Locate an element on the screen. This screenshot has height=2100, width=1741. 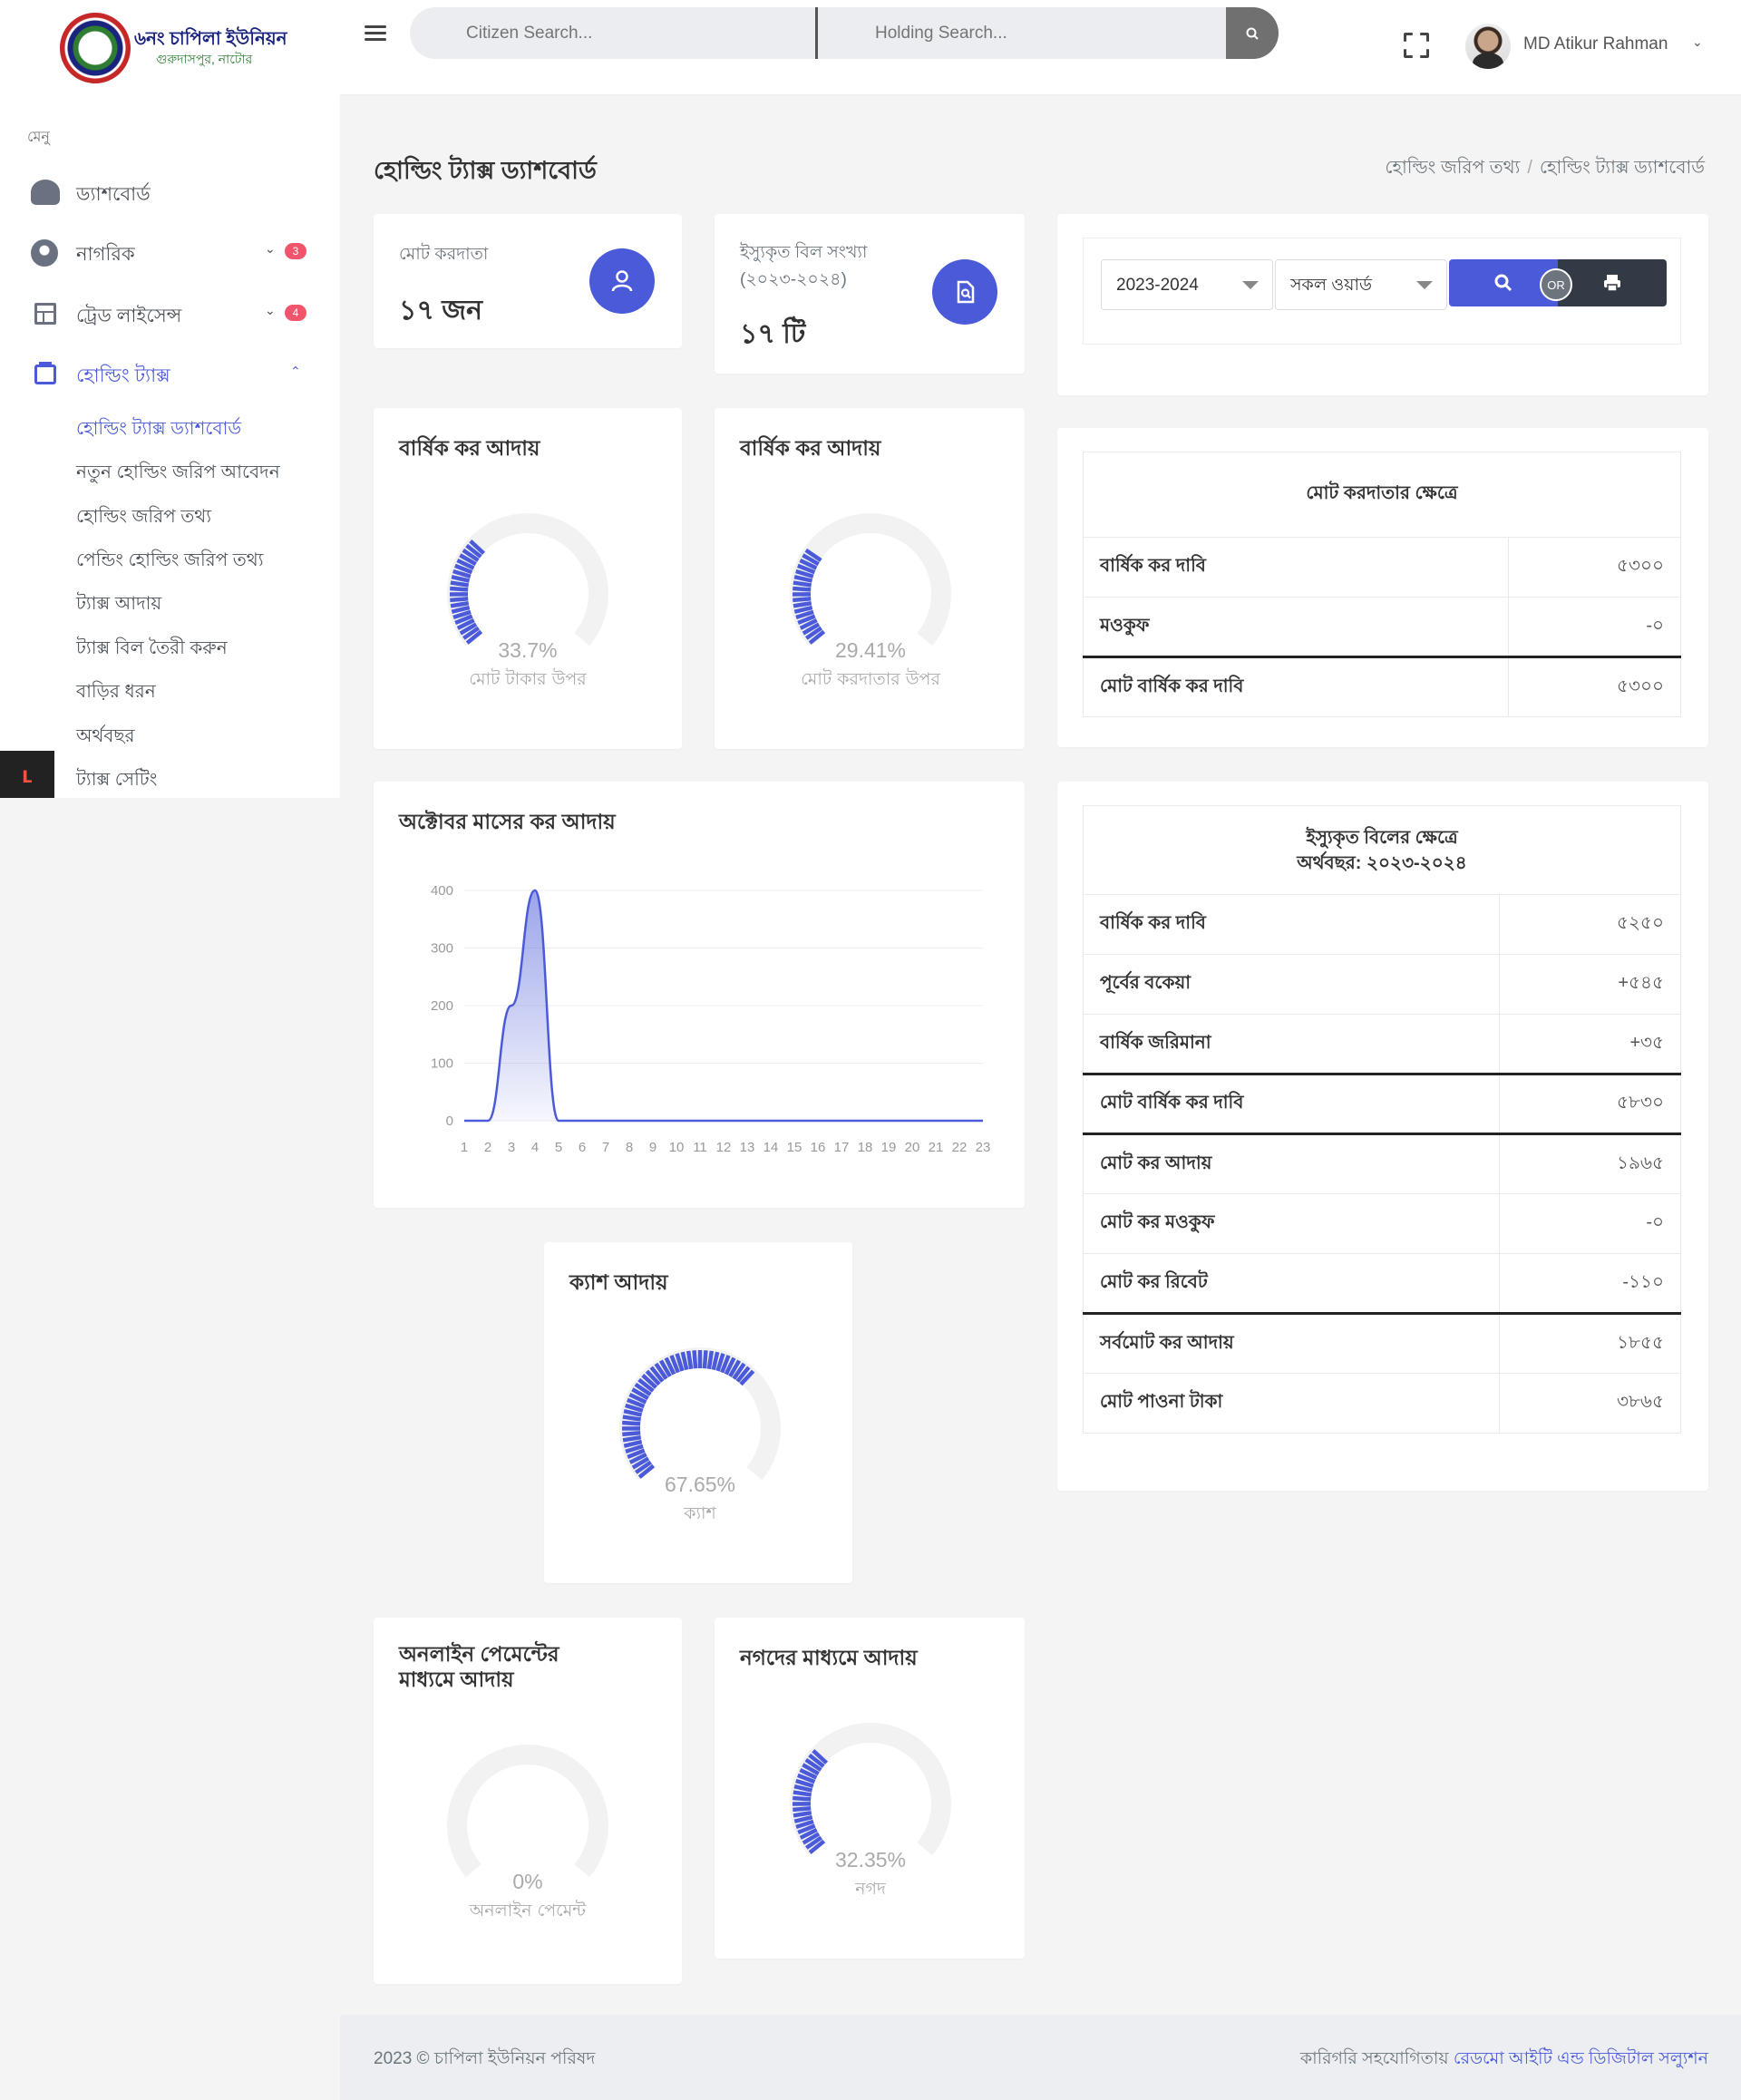
notification-badge: 3 is located at coordinates (295, 251).